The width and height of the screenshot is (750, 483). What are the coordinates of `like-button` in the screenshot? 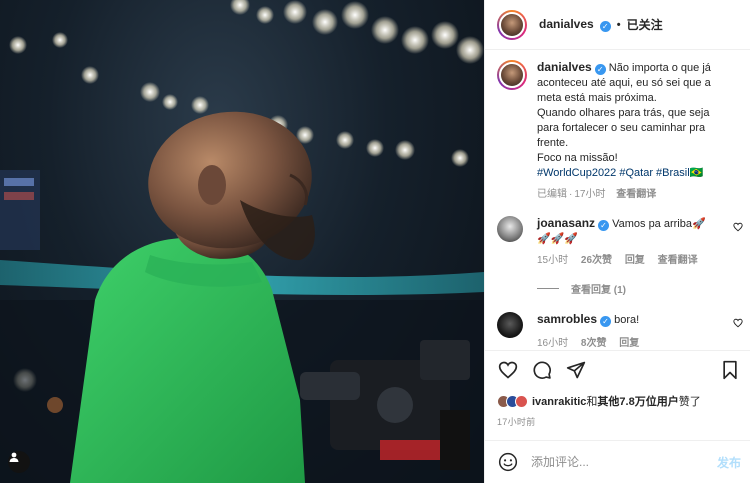 It's located at (508, 370).